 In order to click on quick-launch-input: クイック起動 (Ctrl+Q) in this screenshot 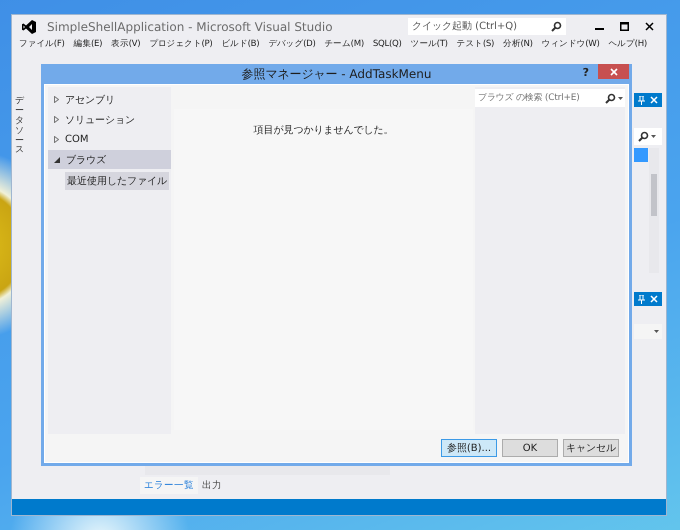, I will do `click(480, 26)`.